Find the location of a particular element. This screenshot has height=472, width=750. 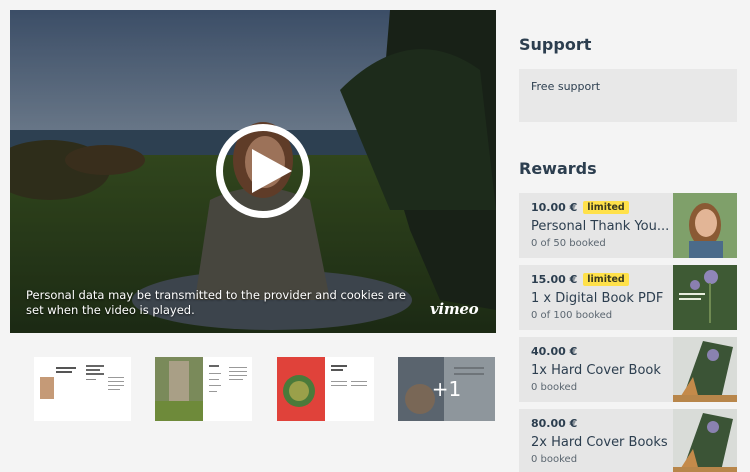

play-icon is located at coordinates (272, 171).